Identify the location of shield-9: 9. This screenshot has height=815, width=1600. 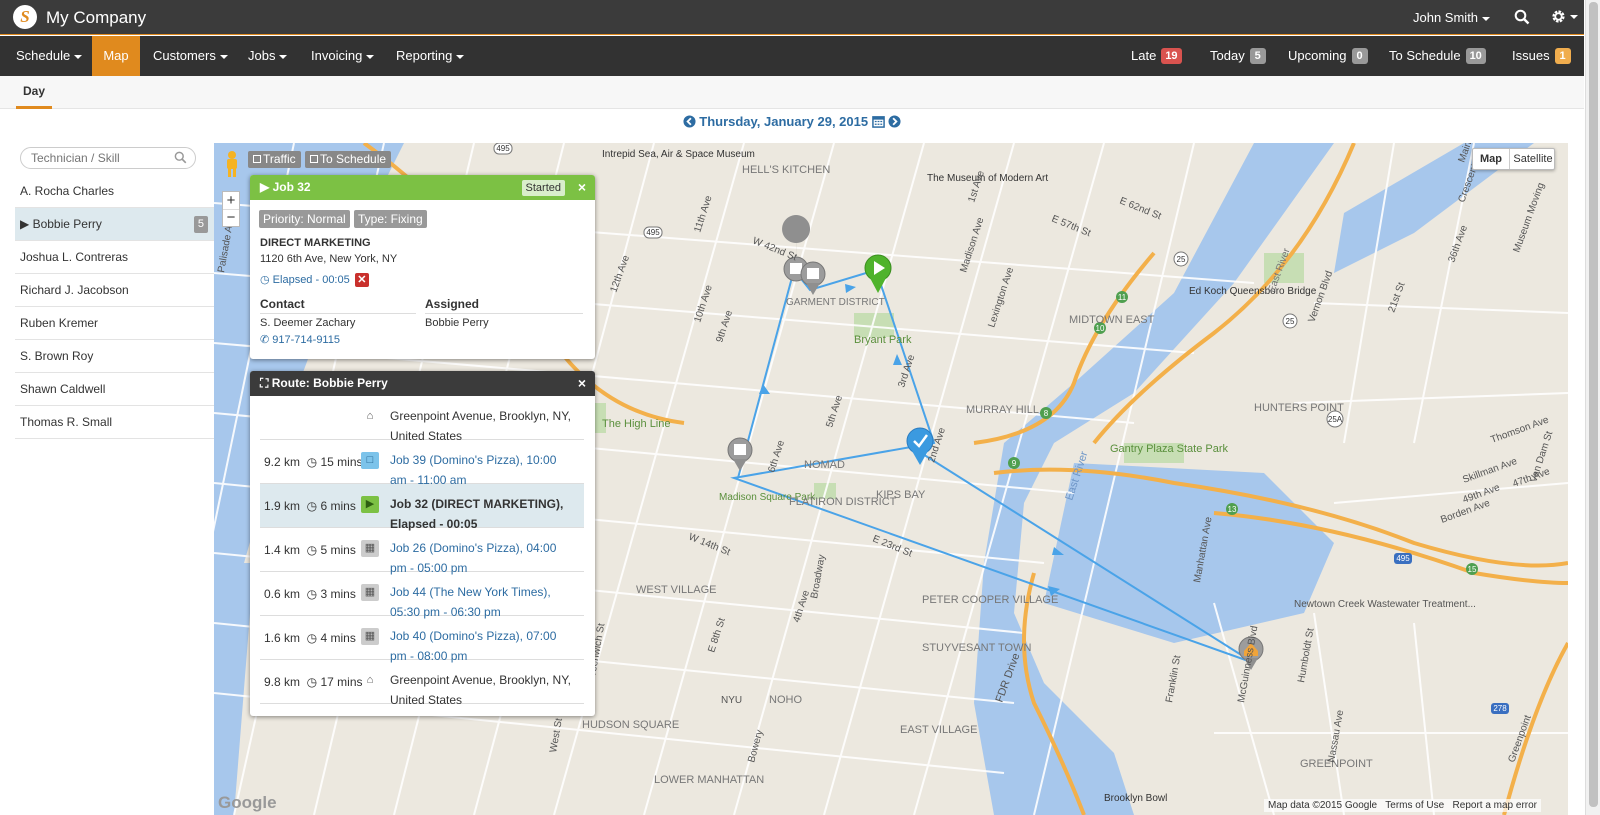
(1014, 463).